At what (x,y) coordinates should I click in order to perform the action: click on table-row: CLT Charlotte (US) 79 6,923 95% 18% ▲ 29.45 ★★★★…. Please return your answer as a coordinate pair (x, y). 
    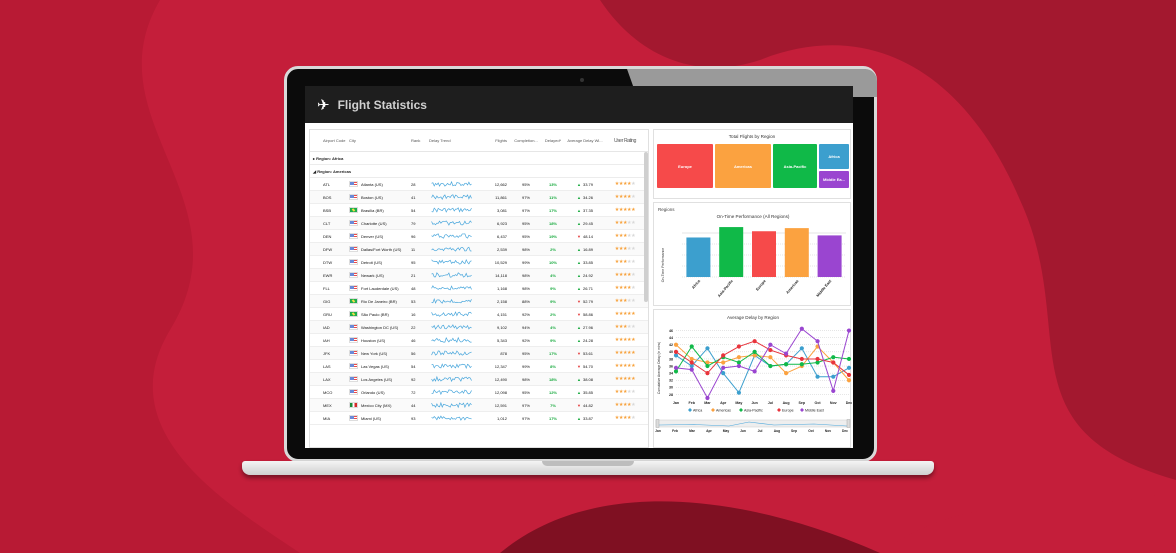
    Looking at the image, I should click on (479, 223).